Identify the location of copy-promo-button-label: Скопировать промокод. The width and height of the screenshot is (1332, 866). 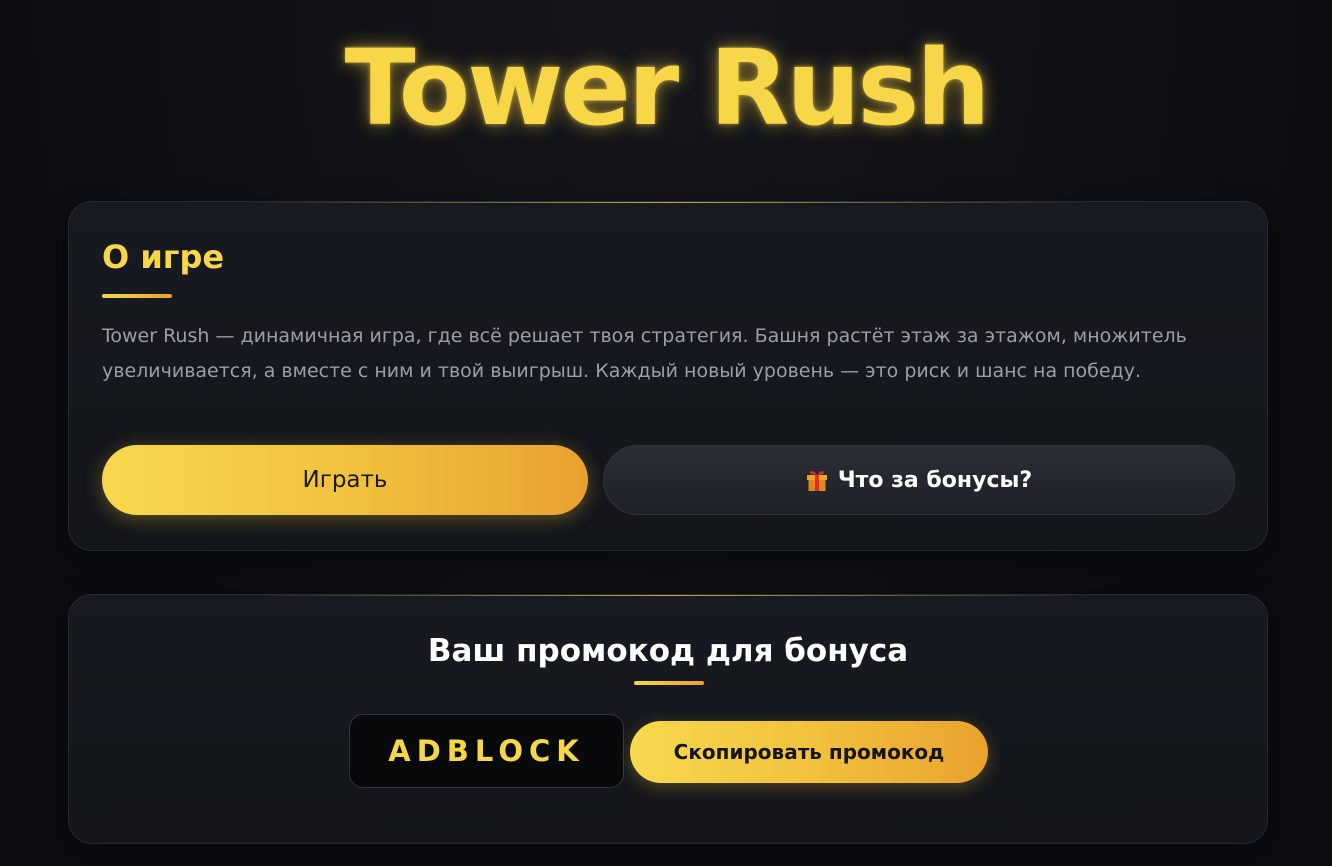
(809, 752).